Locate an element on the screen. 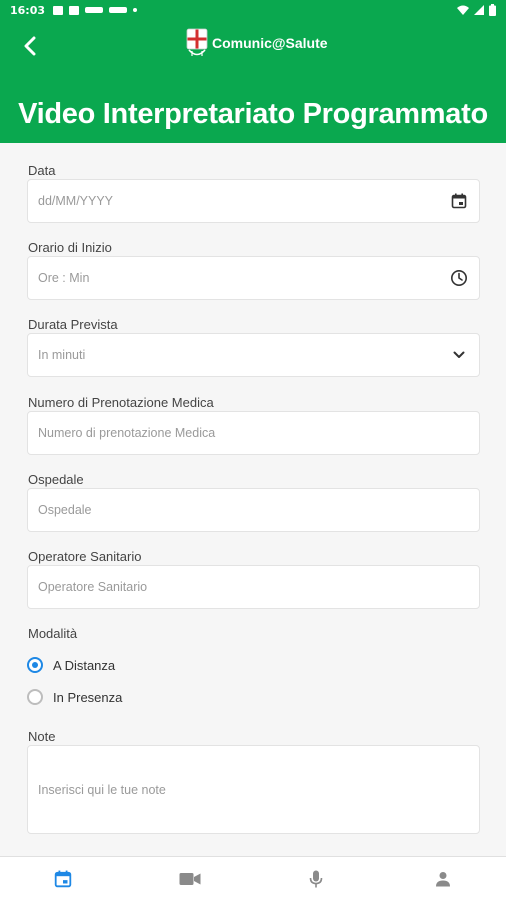  notes-label: Note is located at coordinates (42, 736).